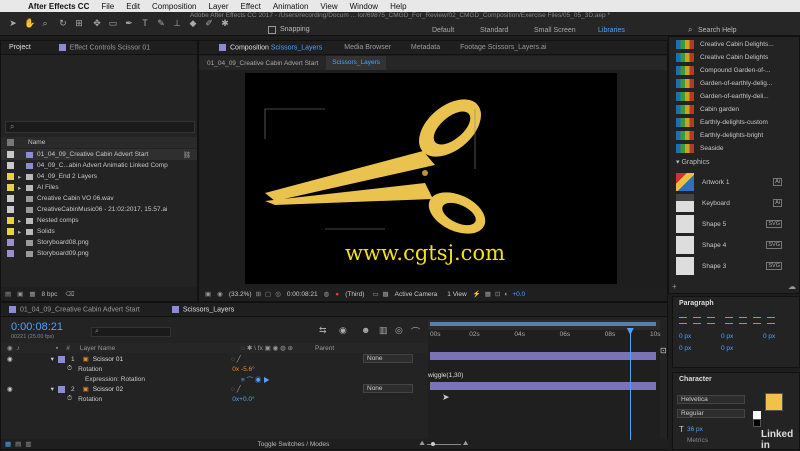 This screenshot has height=451, width=800. Describe the element at coordinates (99, 231) in the screenshot. I see `project-item: ▸ Solids` at that location.